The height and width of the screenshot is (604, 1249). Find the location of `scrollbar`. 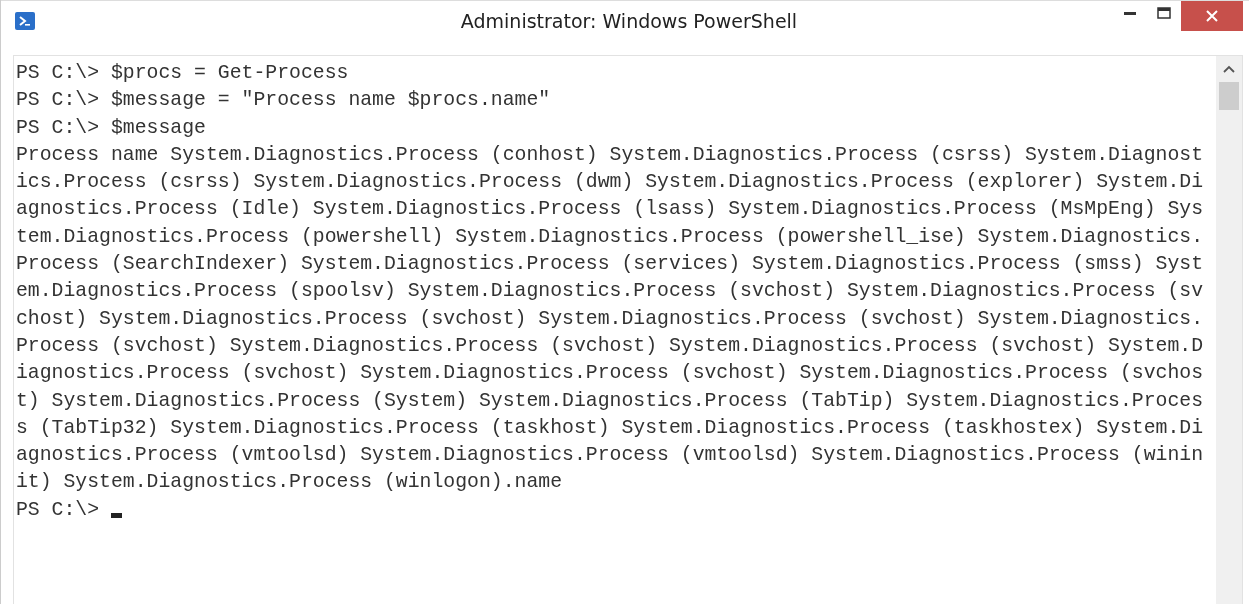

scrollbar is located at coordinates (1229, 330).